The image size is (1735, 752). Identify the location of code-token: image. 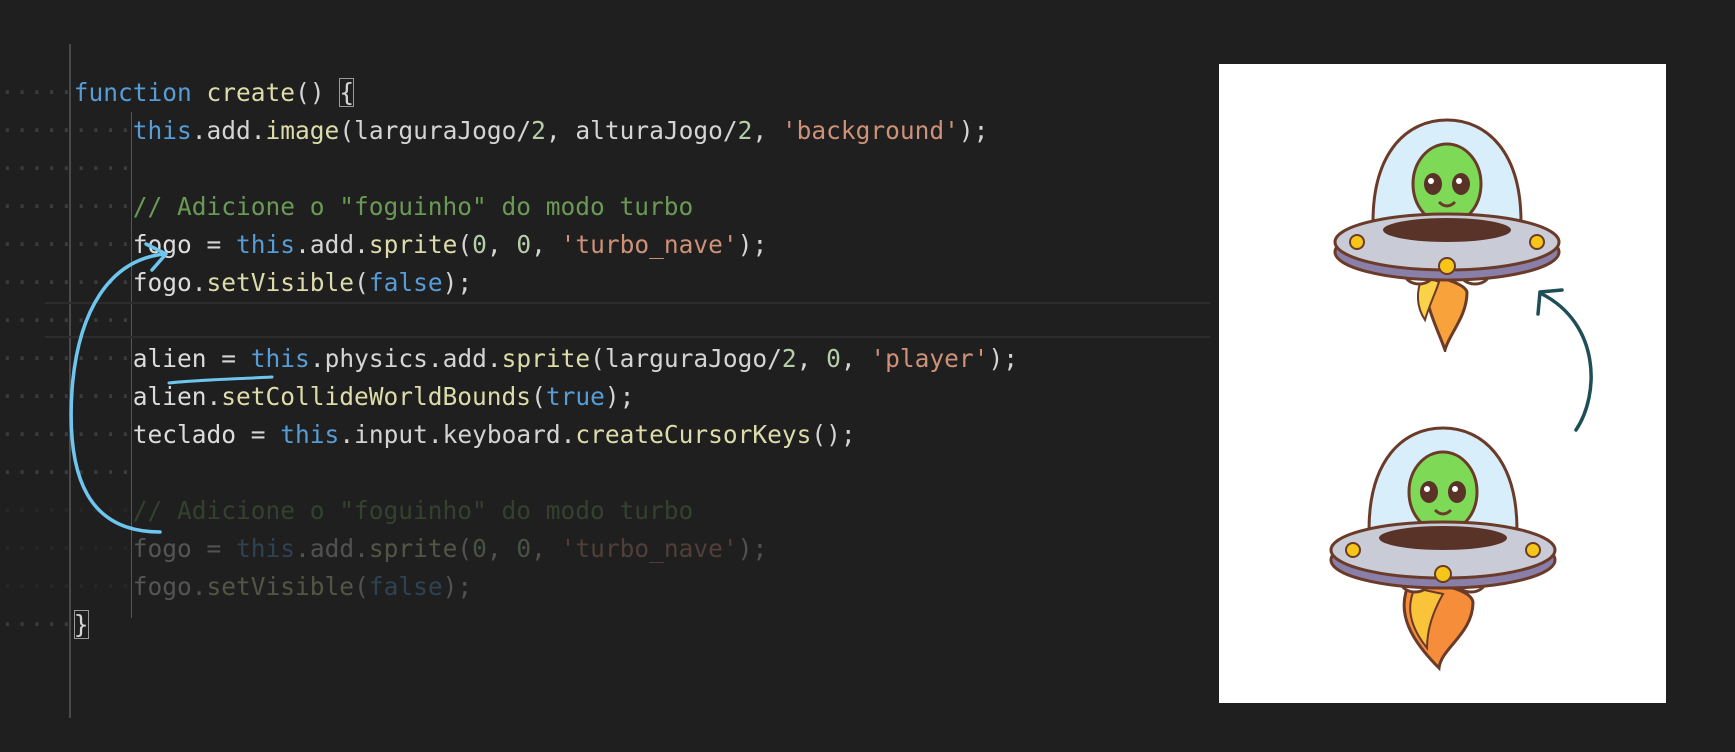
(302, 130).